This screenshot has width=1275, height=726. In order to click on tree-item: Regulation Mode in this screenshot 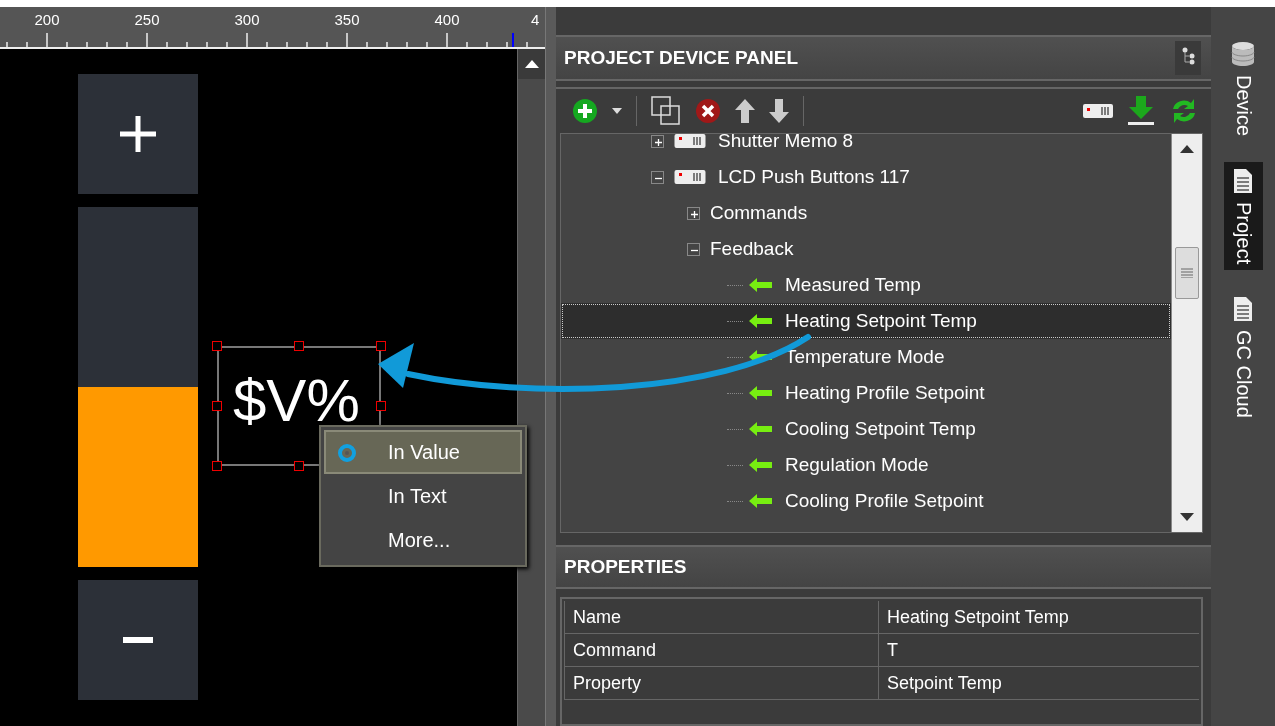, I will do `click(866, 465)`.